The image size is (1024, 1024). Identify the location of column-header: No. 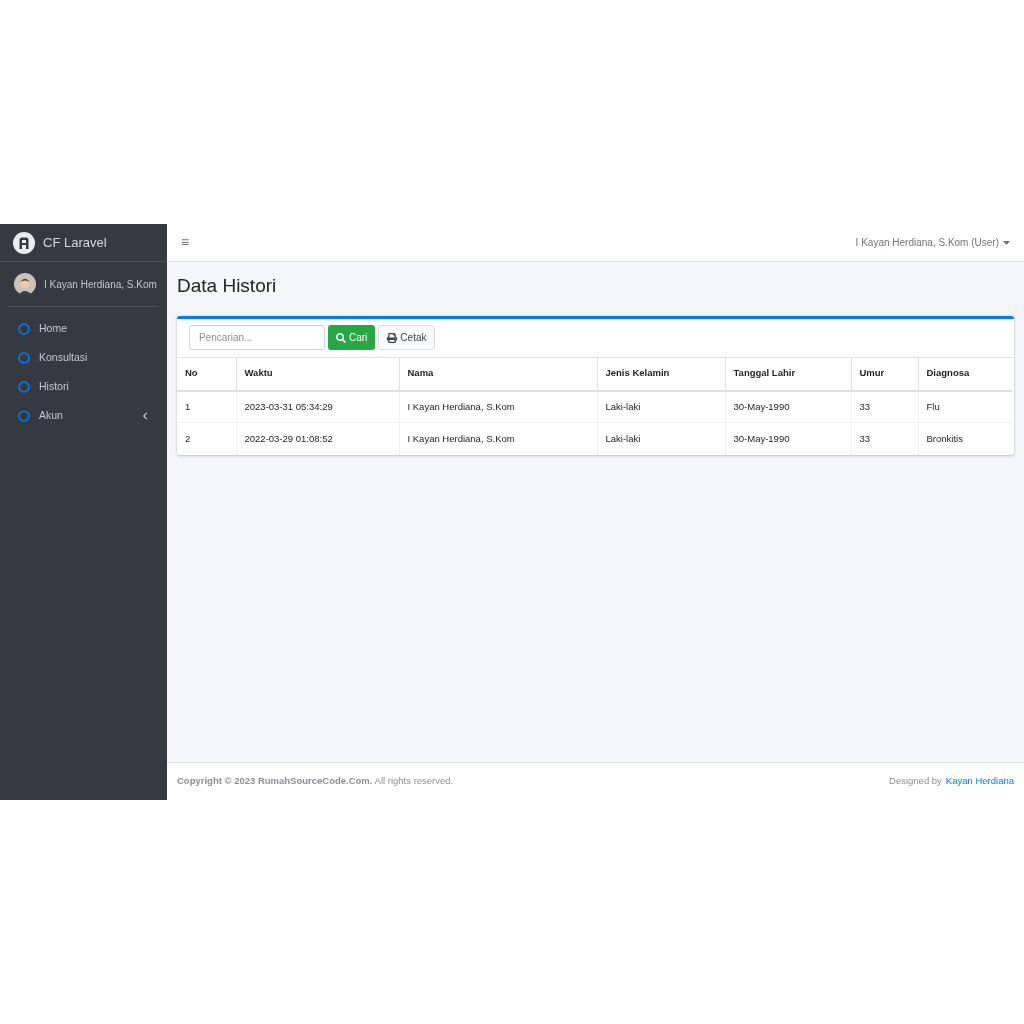
(206, 374).